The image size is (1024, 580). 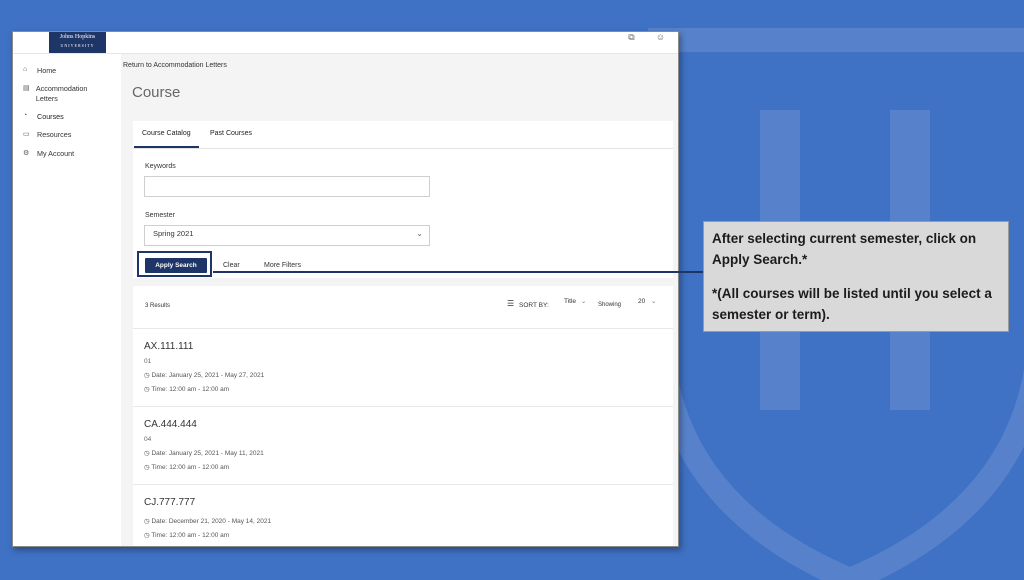 I want to click on course-date: ◷ Date: January 25, 2021 - May 27, 2021, so click(x=204, y=375).